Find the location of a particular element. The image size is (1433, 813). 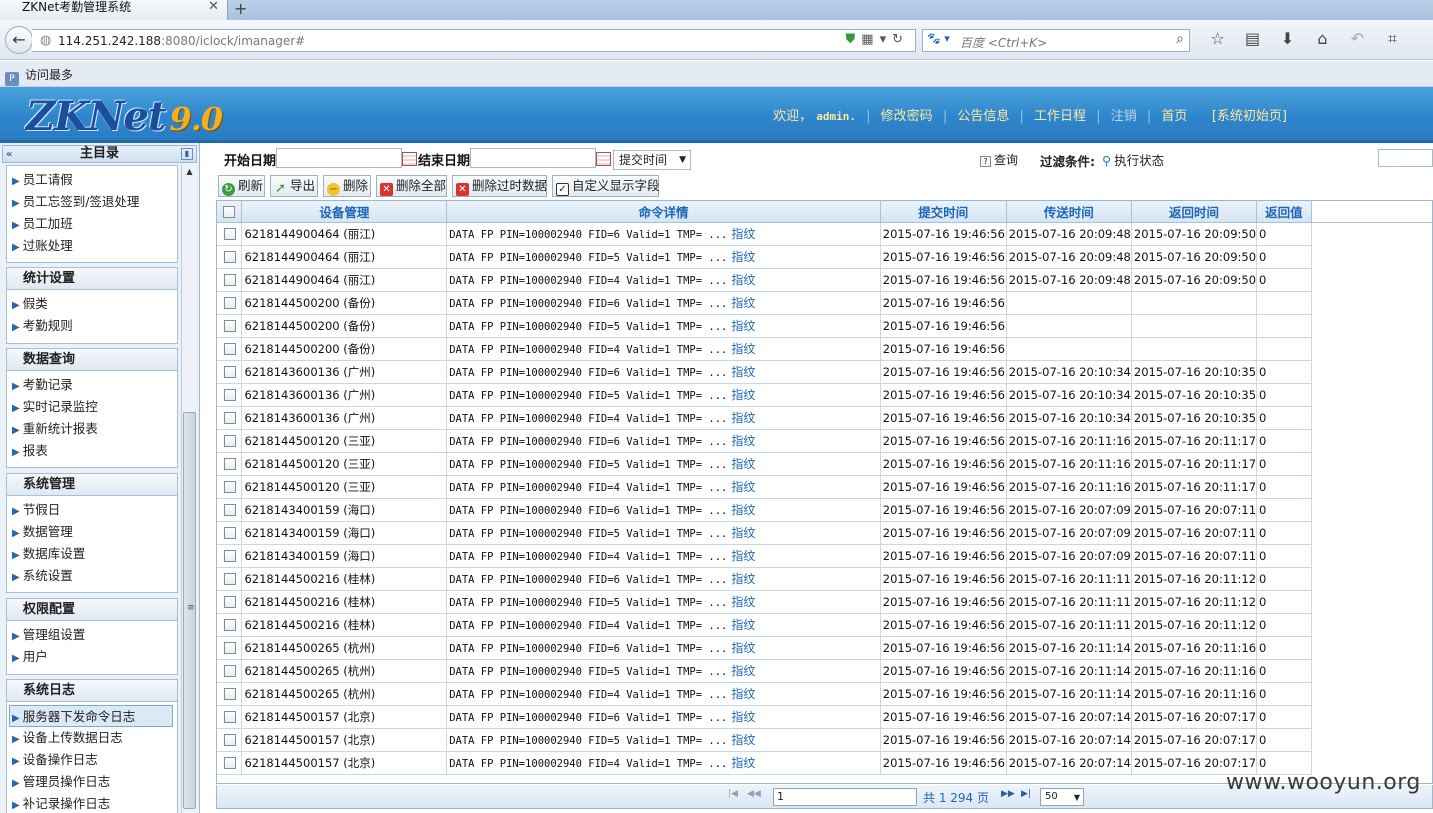

shield-icon: ⛊ is located at coordinates (854, 39).